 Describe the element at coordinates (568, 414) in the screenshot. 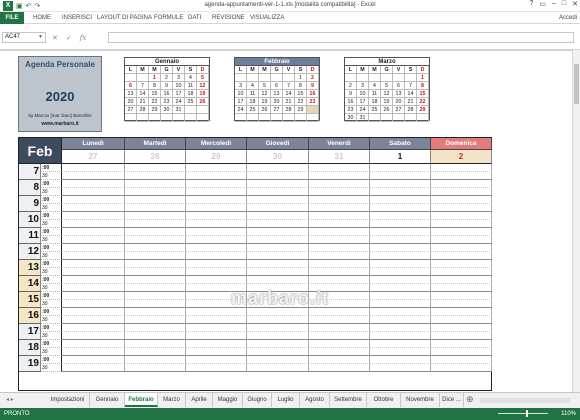

I see `zoom-level: 110%` at that location.